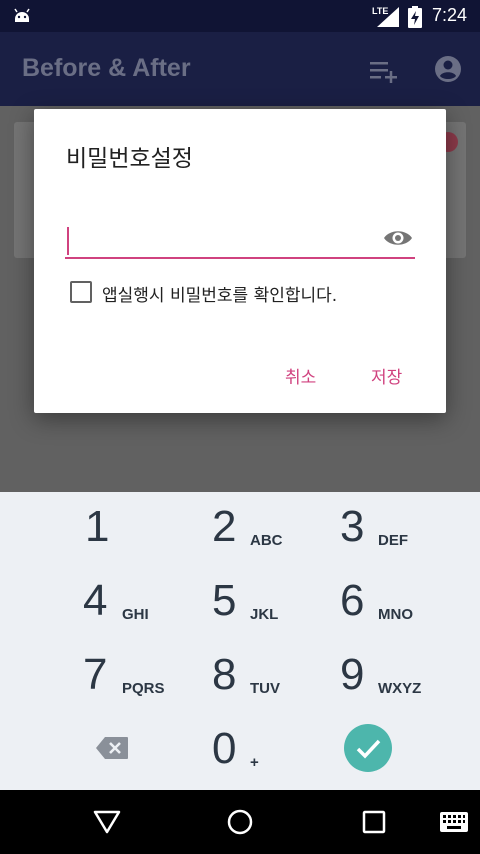 The width and height of the screenshot is (480, 854). I want to click on key-letters: DEF, so click(393, 540).